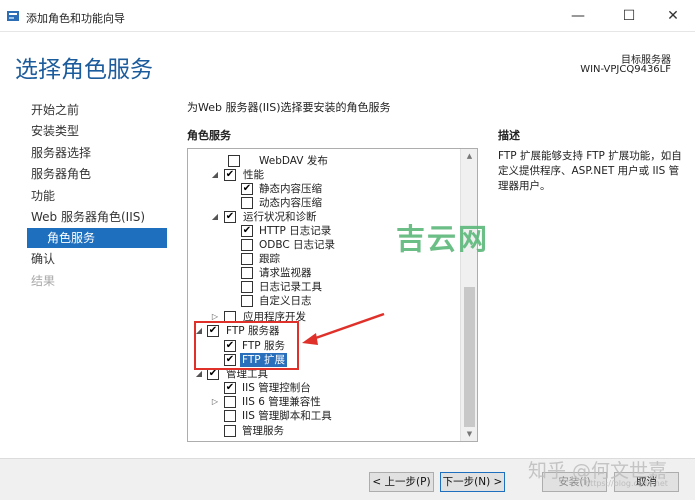  Describe the element at coordinates (75, 18) in the screenshot. I see `window-title: 添加角色和功能向导` at that location.